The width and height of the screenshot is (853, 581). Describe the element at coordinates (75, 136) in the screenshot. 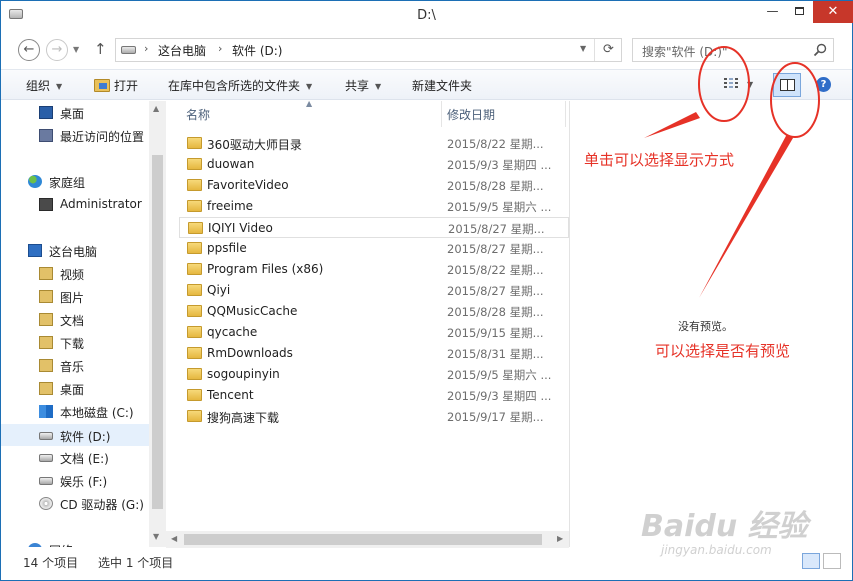

I see `nav-item-recent-places: 最近访问的位置` at that location.